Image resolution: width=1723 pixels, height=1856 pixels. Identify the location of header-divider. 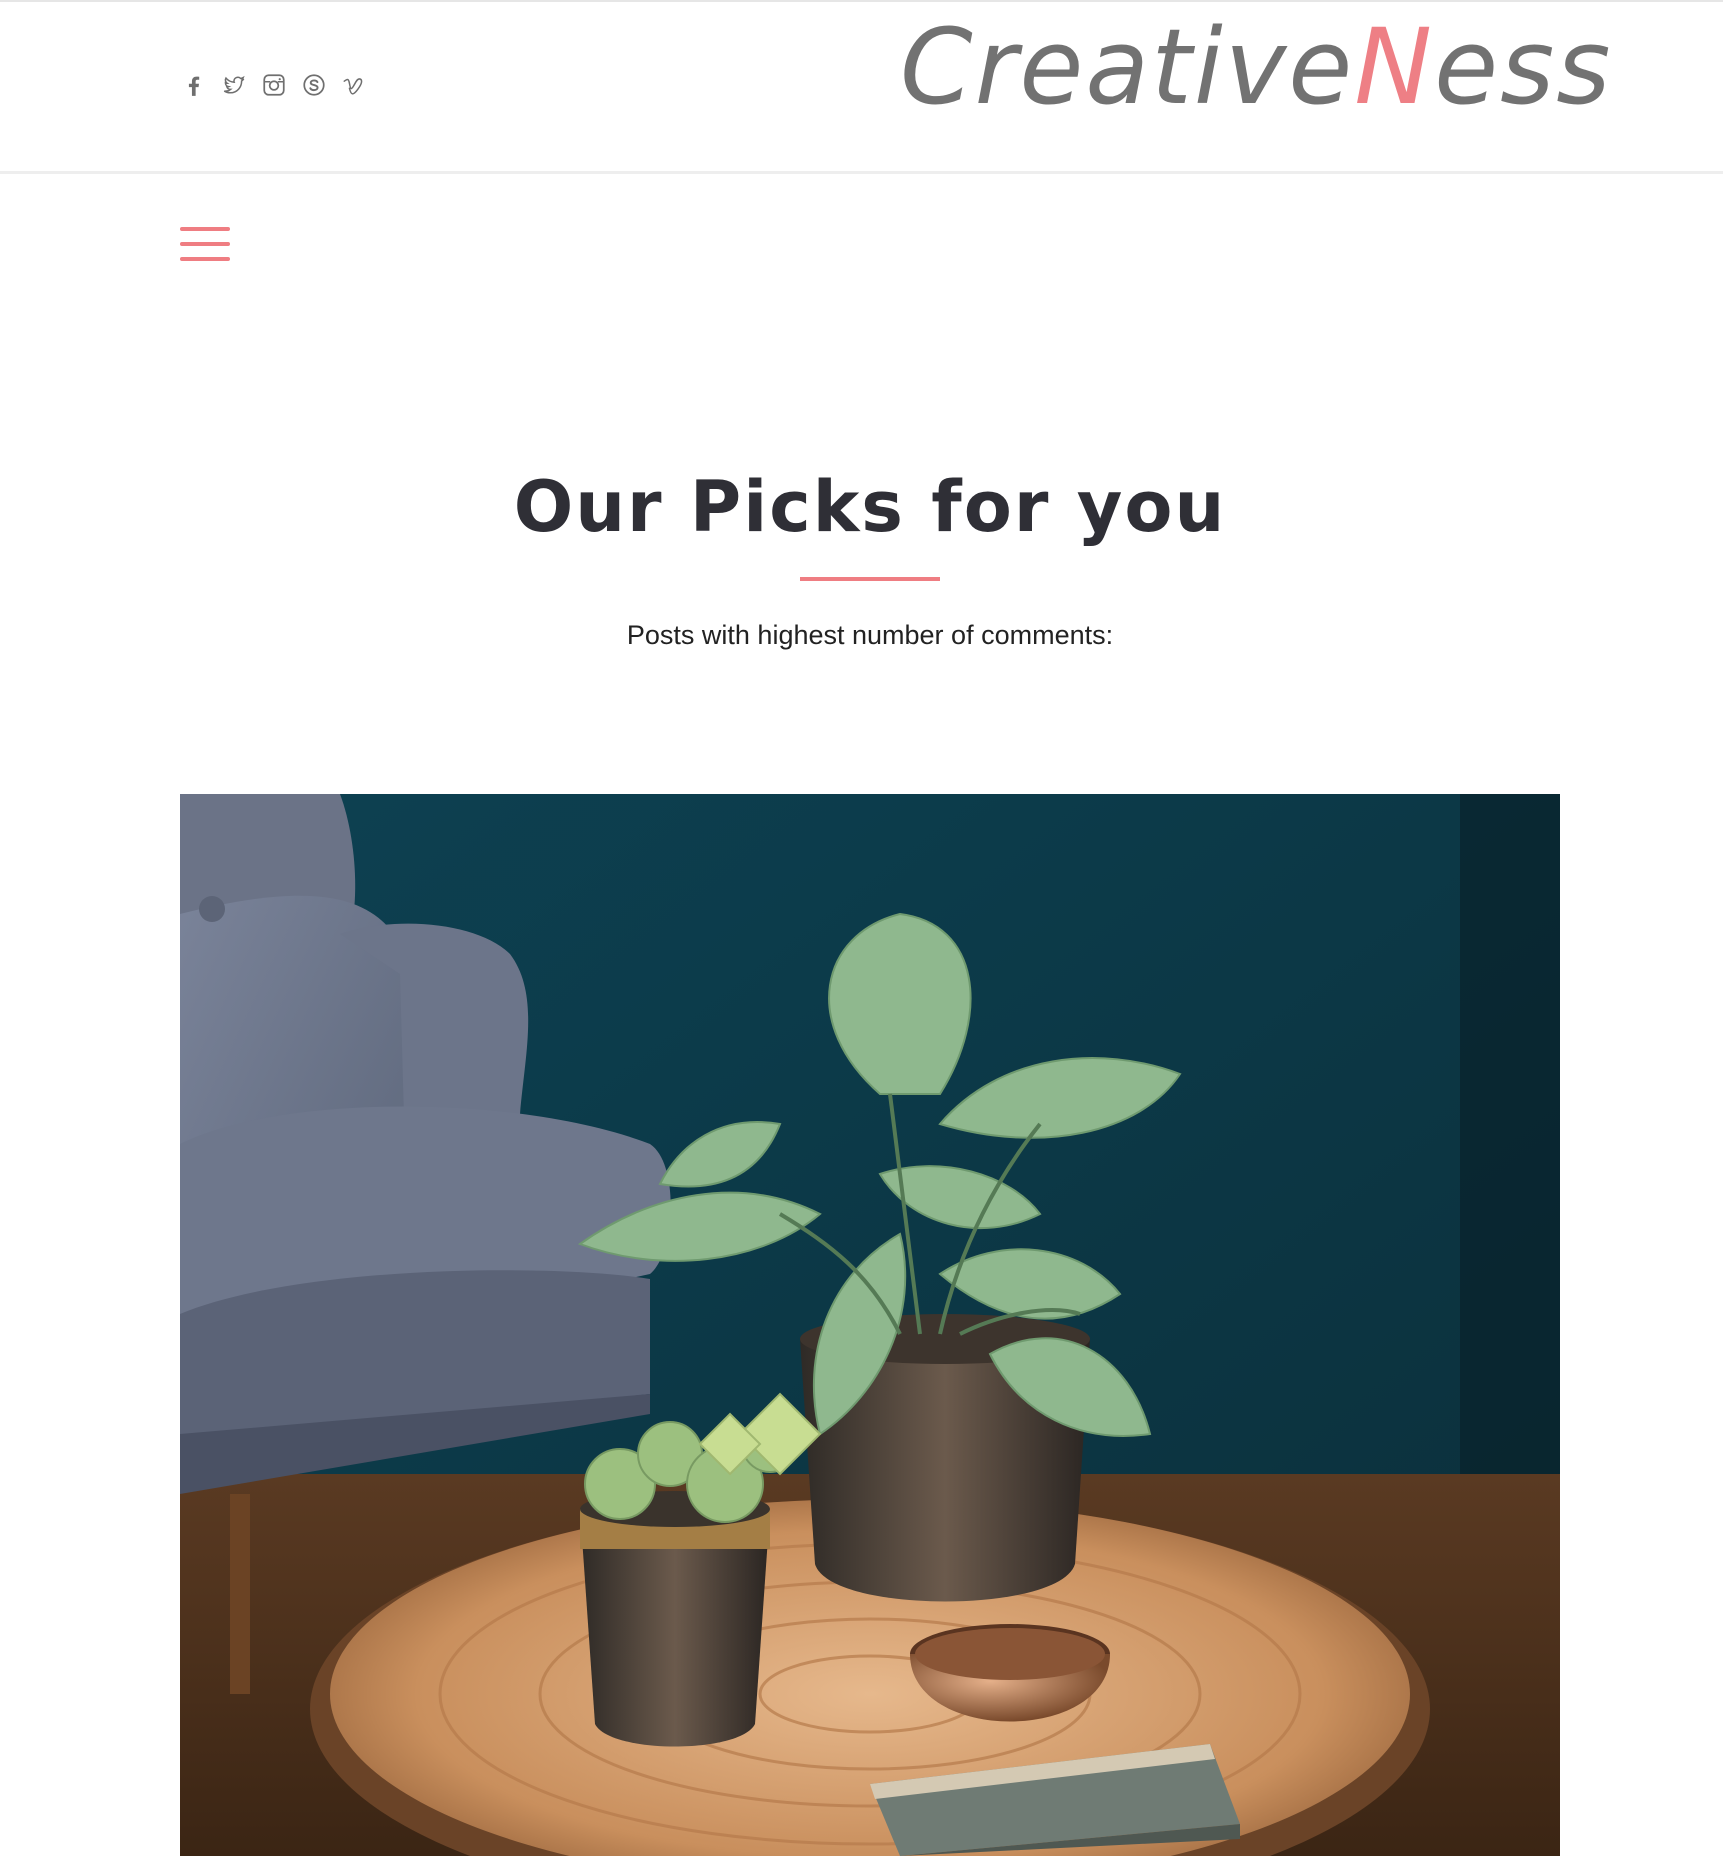
(861, 172).